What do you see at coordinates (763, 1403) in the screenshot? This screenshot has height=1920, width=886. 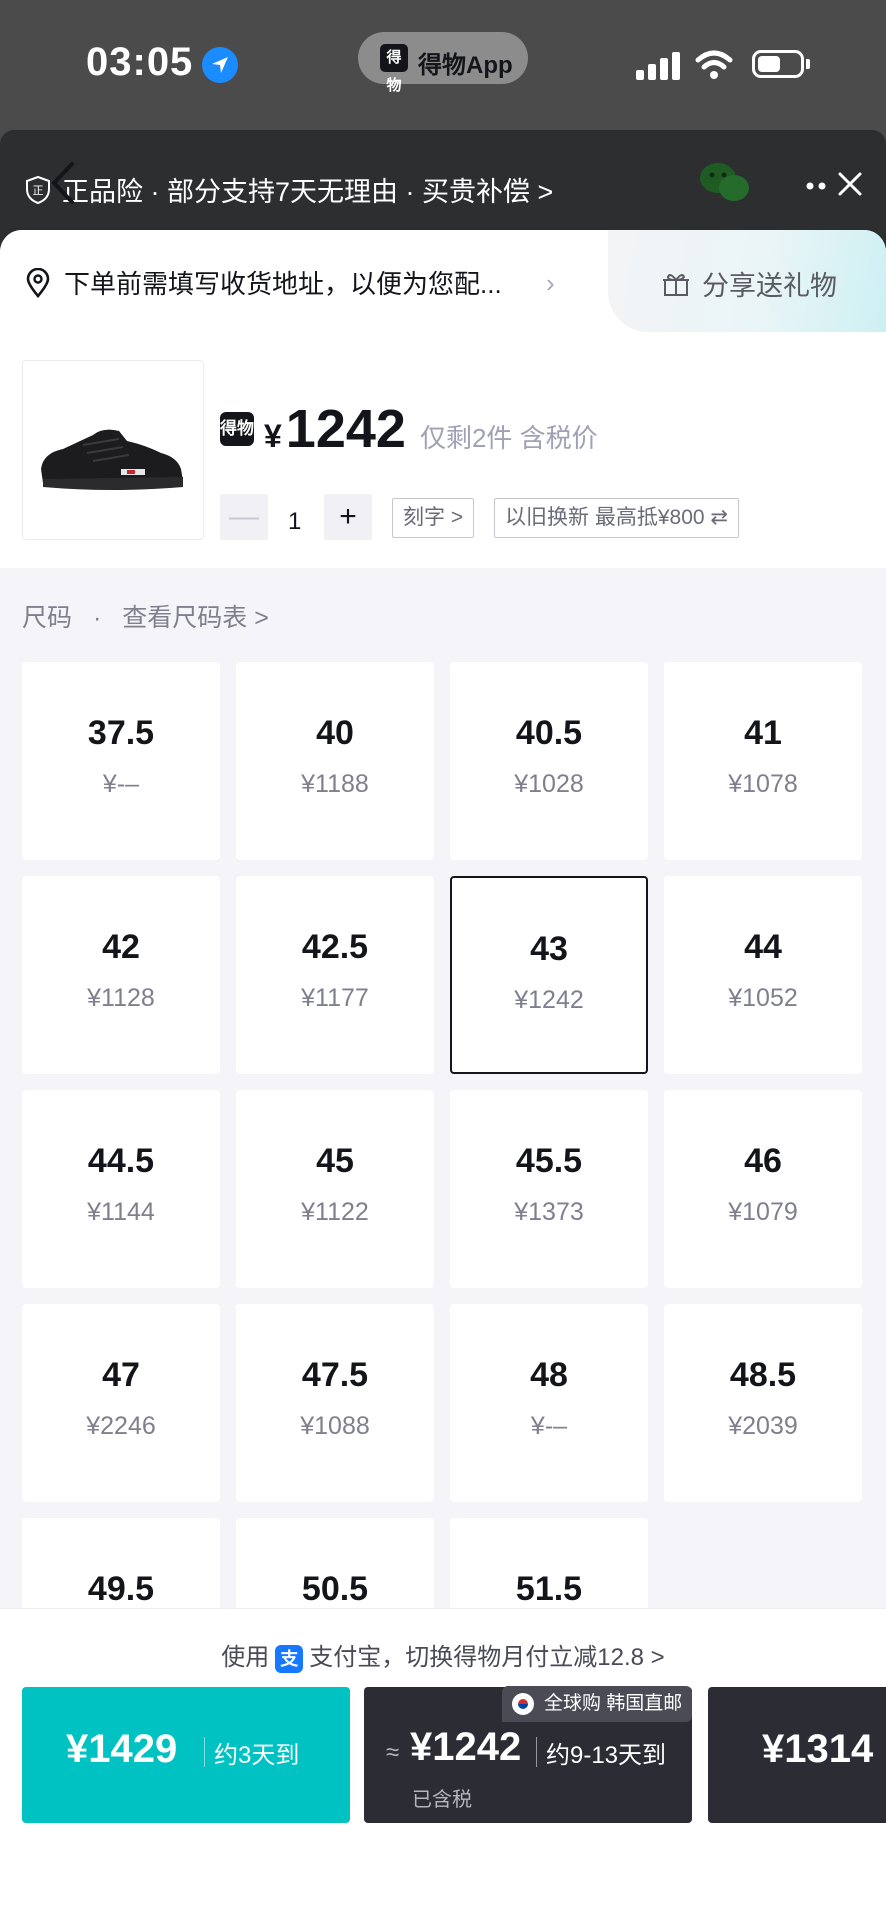 I see `size-option: 48.5 ¥2039` at bounding box center [763, 1403].